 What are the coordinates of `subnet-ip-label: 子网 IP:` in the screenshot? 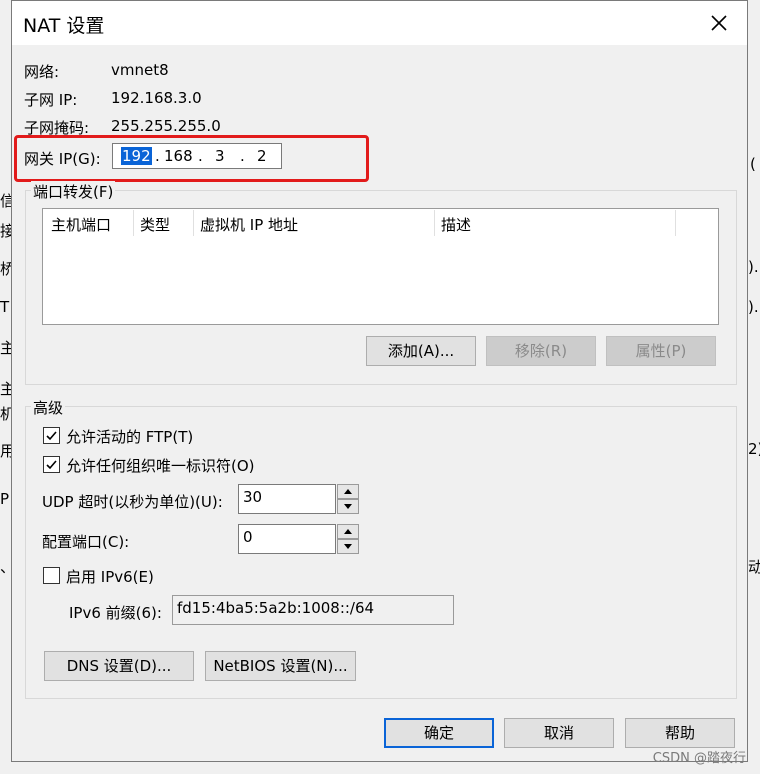 It's located at (51, 100).